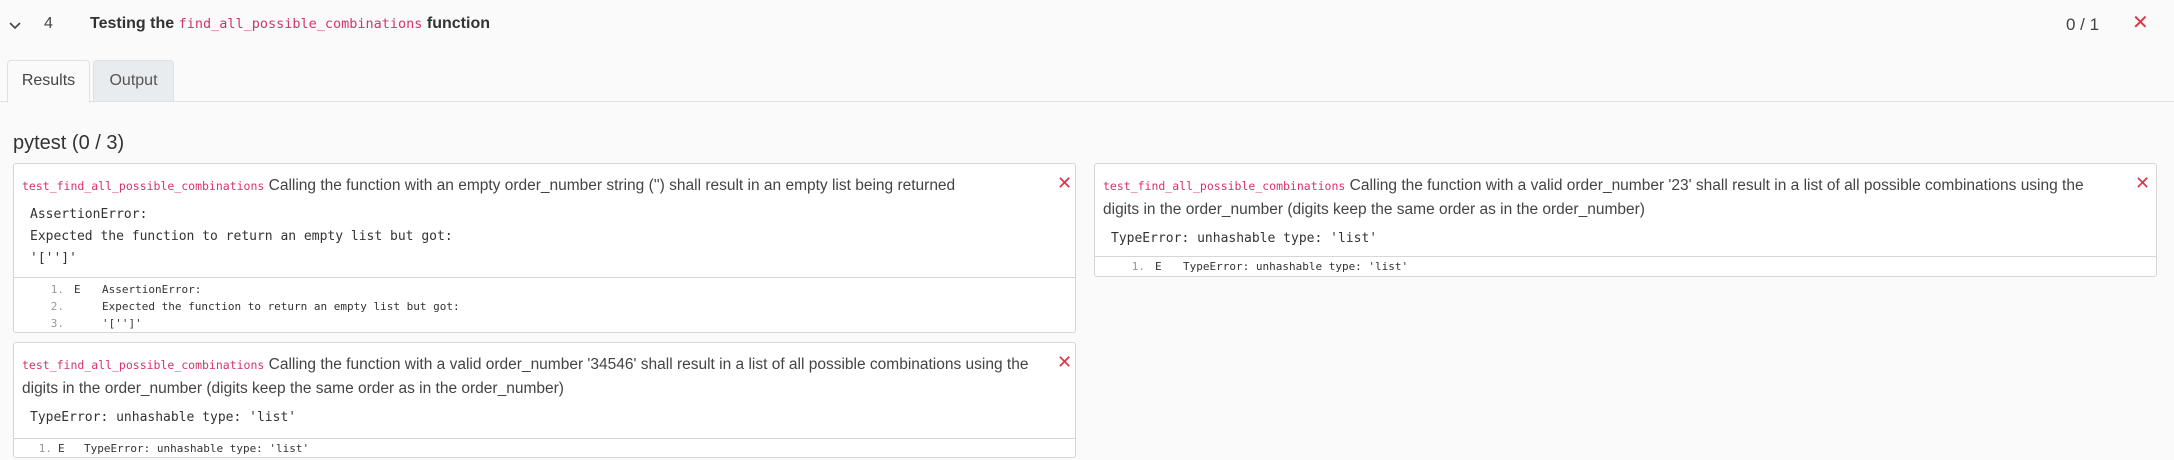 The width and height of the screenshot is (2174, 460). I want to click on trace-line: 3. '['']', so click(544, 323).